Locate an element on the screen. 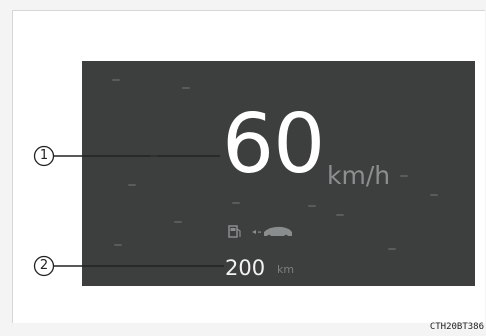 The width and height of the screenshot is (486, 336). callout-2-label: 2 is located at coordinates (44, 265).